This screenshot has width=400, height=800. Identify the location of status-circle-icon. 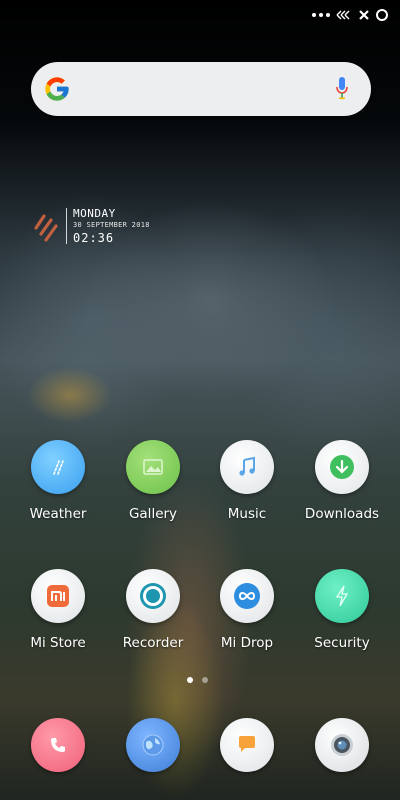
(382, 15).